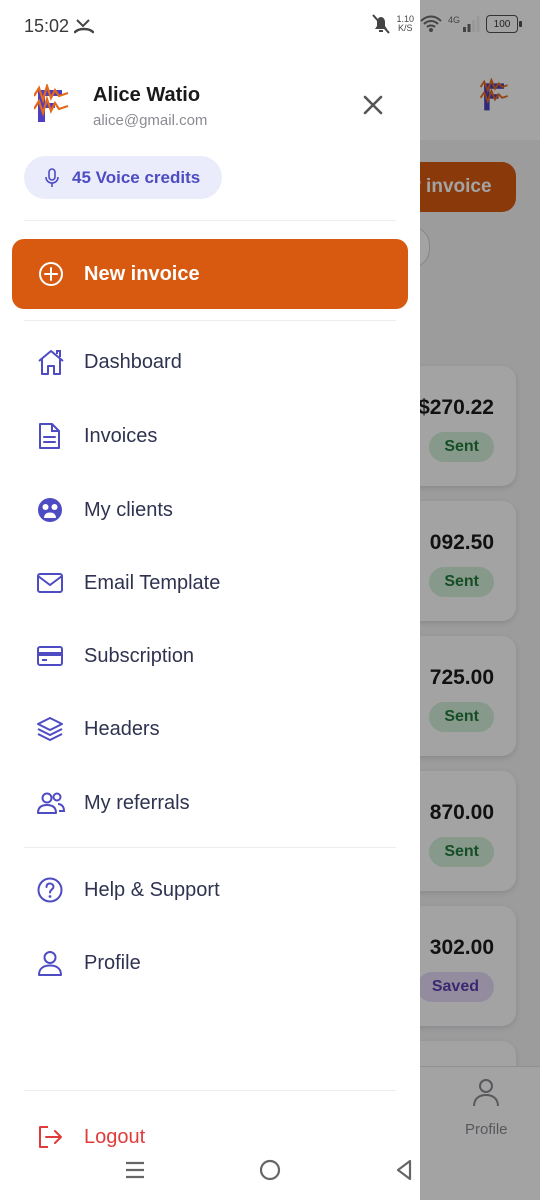 The image size is (540, 1200). What do you see at coordinates (210, 274) in the screenshot?
I see `new-invoice-button: New invoice` at bounding box center [210, 274].